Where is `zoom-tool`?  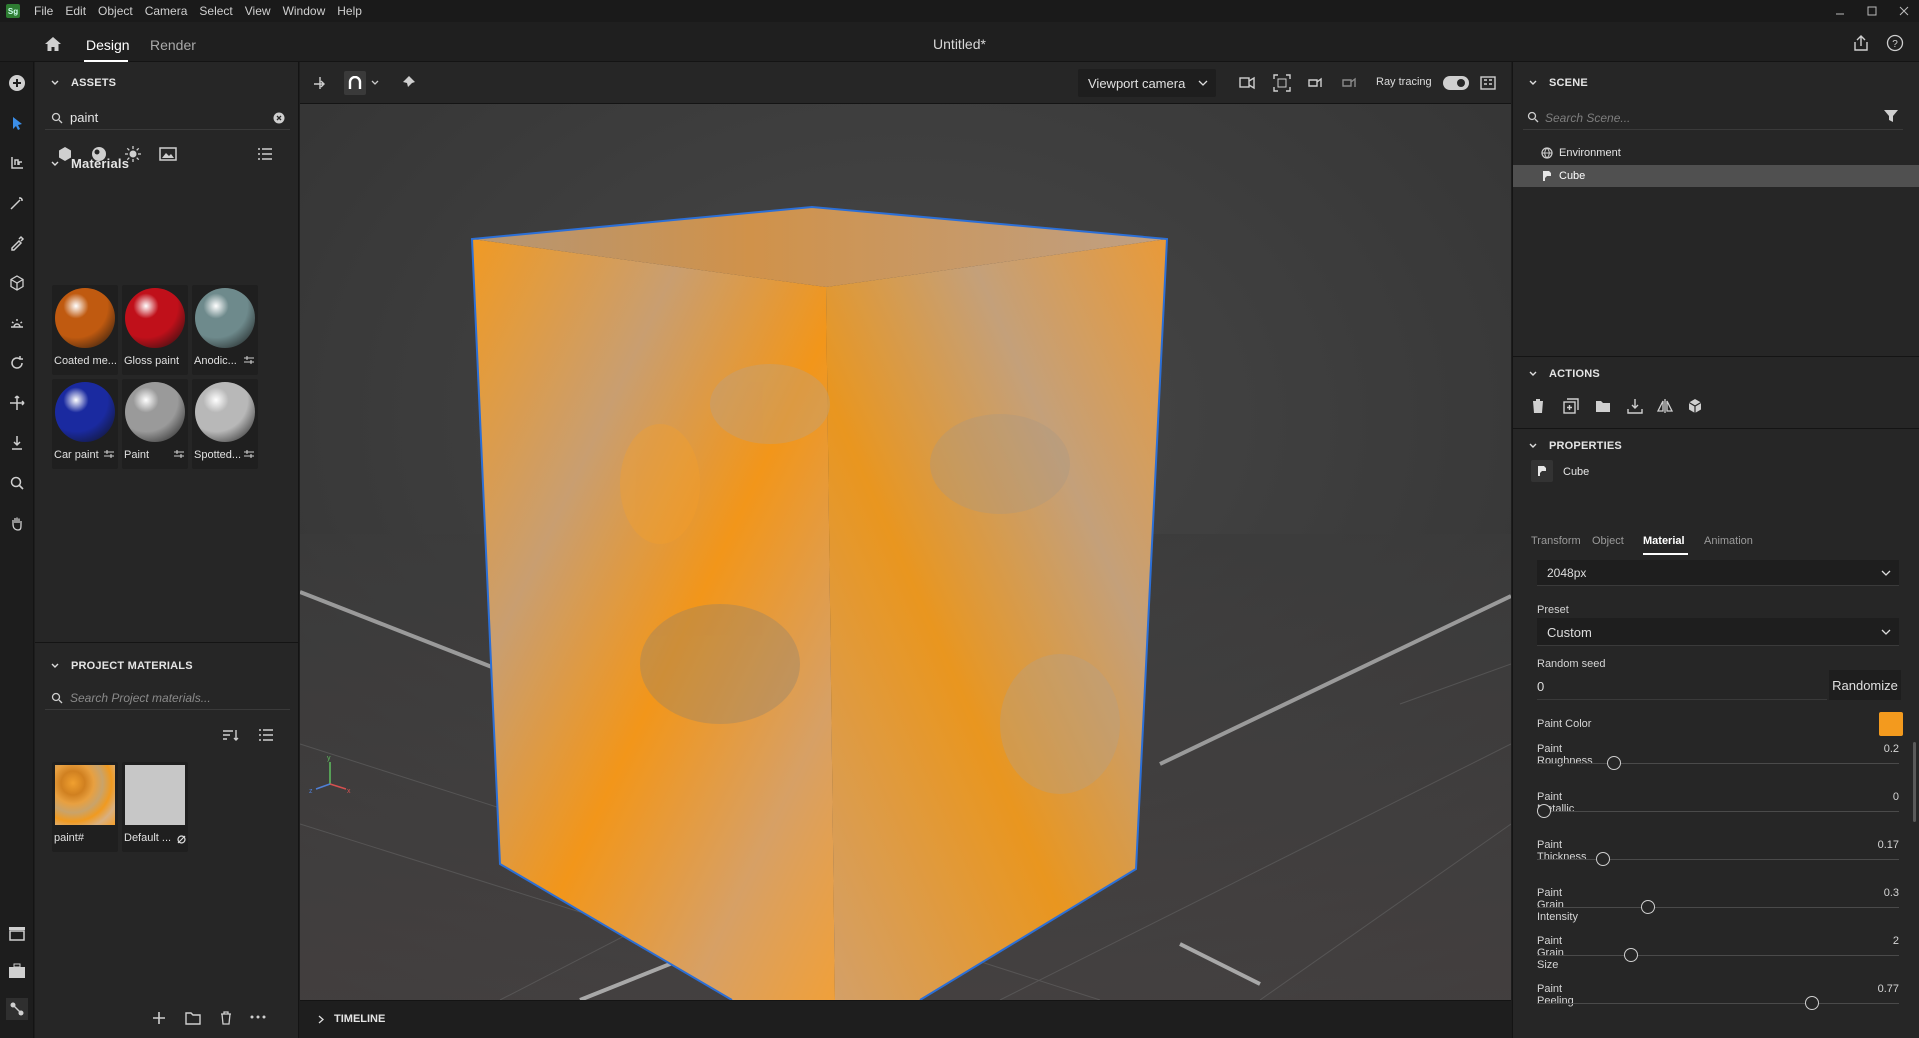
zoom-tool is located at coordinates (17, 483).